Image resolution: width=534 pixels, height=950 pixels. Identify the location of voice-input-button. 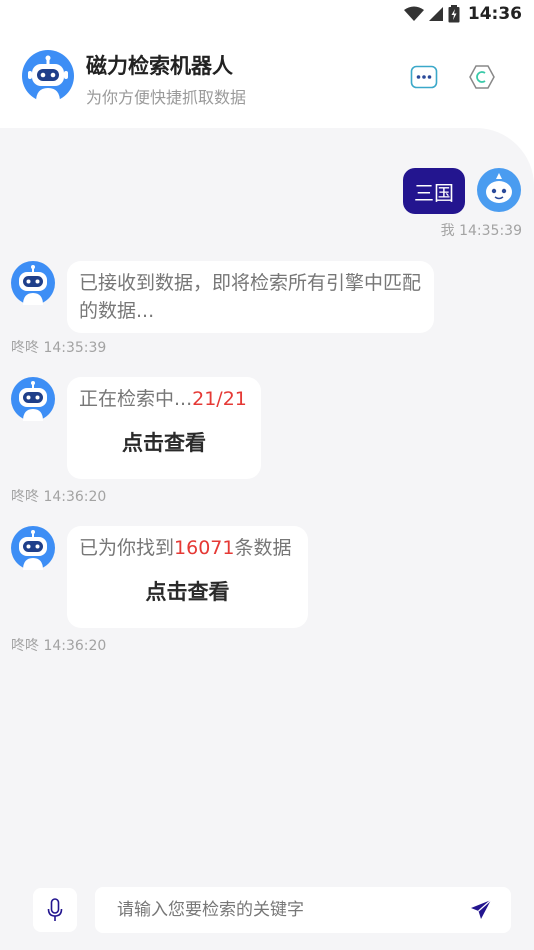
(55, 910).